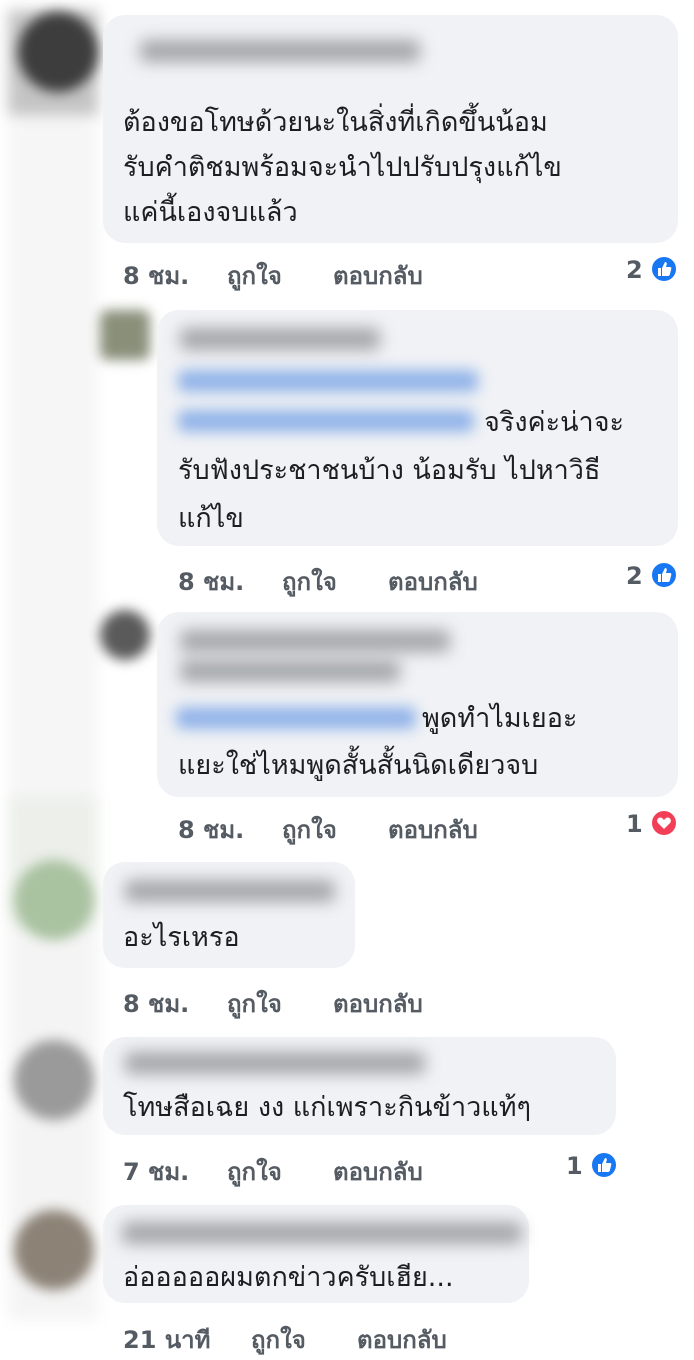  What do you see at coordinates (358, 765) in the screenshot?
I see `comment-text: แยะใช่ไหมพูดสั้นสั้นนิดเดียวจบ` at bounding box center [358, 765].